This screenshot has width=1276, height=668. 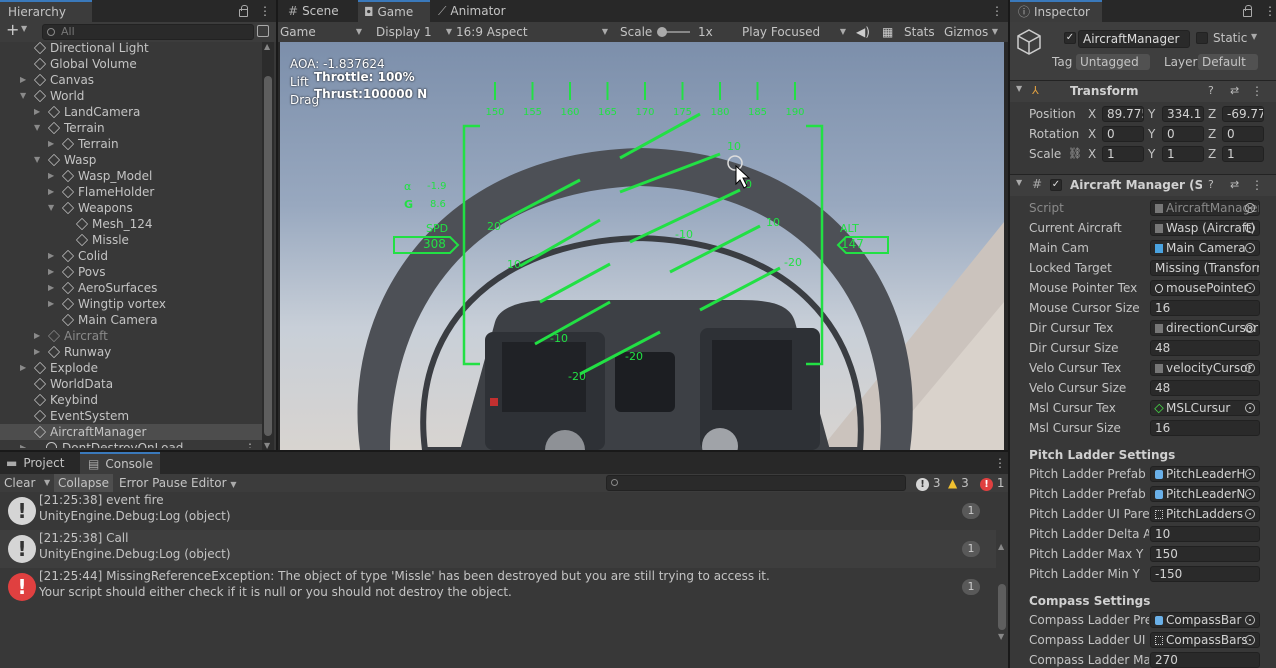 What do you see at coordinates (131, 352) in the screenshot?
I see `hierarchy-item: ▶ Runway` at bounding box center [131, 352].